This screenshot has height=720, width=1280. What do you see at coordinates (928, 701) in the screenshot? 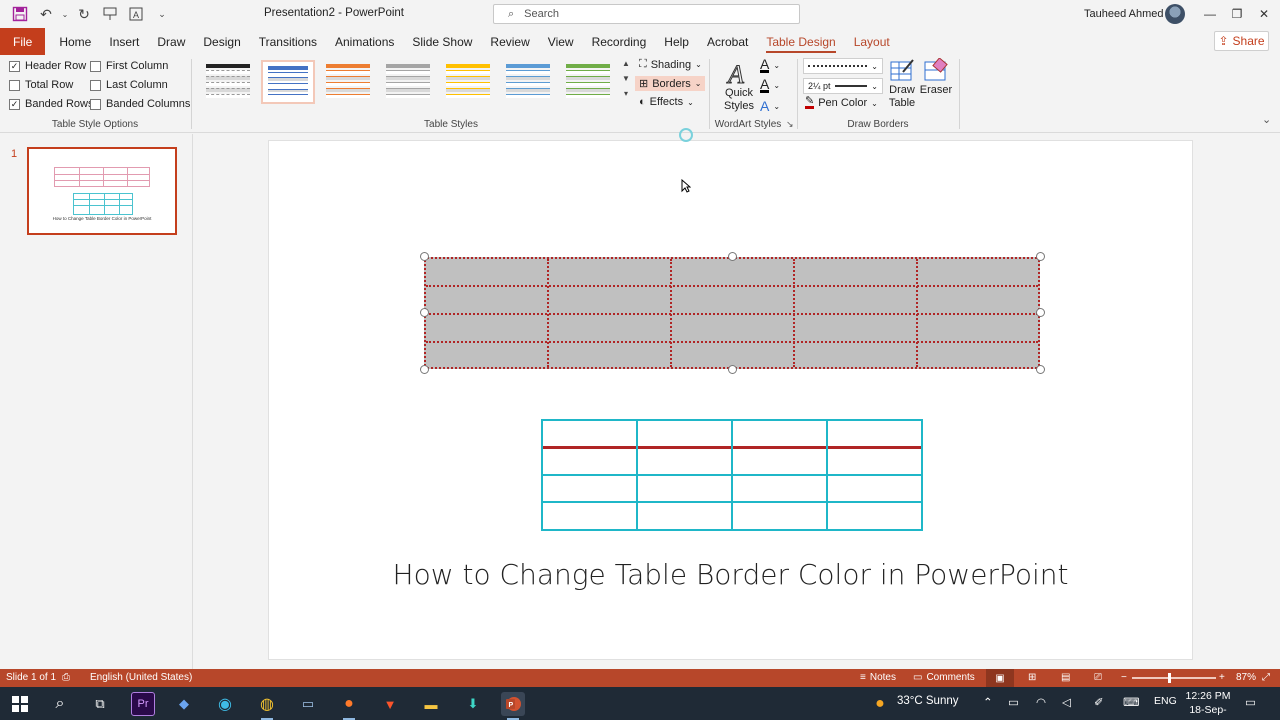
I see `weather-text: 33°C Sunny` at bounding box center [928, 701].